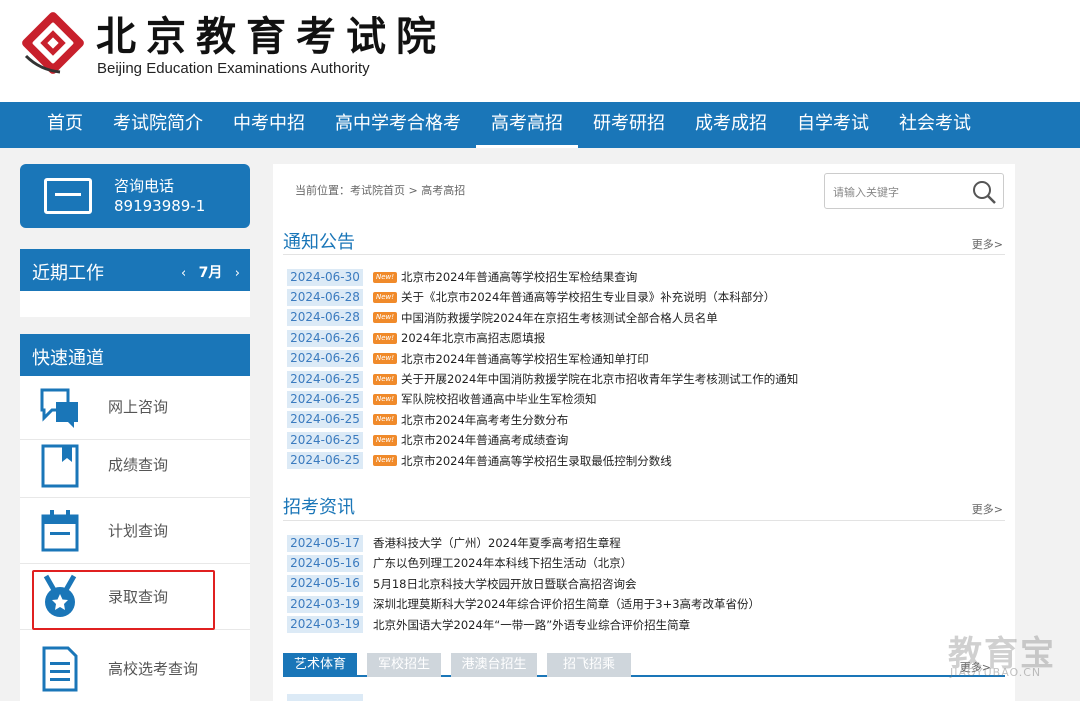 The width and height of the screenshot is (1080, 701). I want to click on news-date, so click(325, 697).